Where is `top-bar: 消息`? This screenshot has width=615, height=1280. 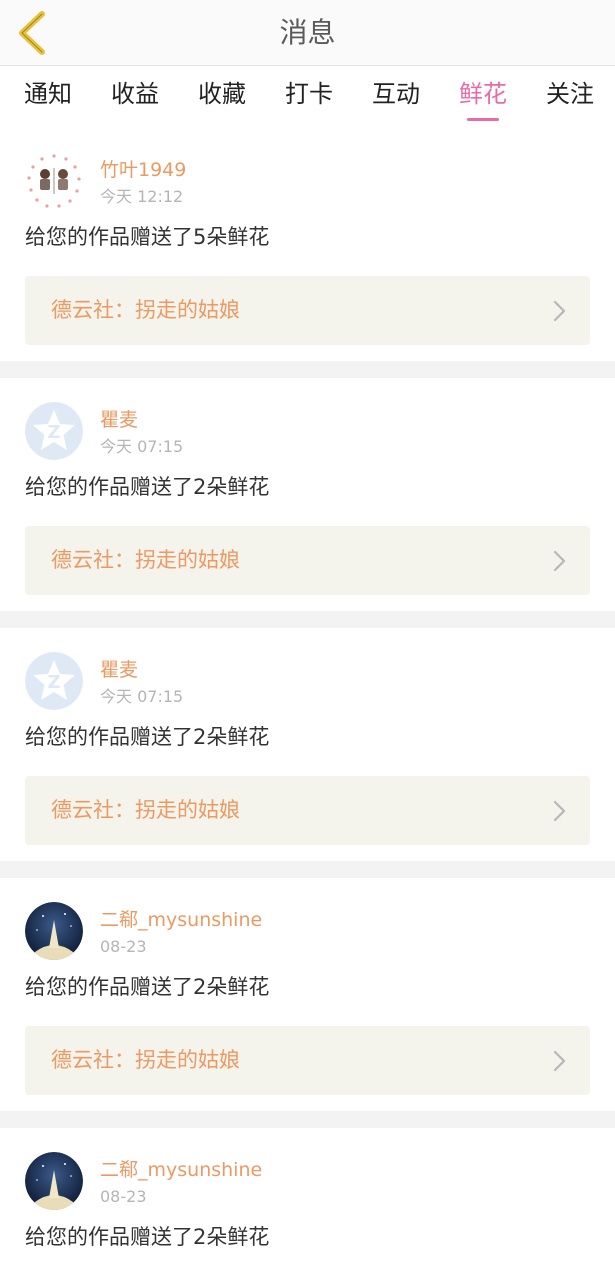
top-bar: 消息 is located at coordinates (307, 33).